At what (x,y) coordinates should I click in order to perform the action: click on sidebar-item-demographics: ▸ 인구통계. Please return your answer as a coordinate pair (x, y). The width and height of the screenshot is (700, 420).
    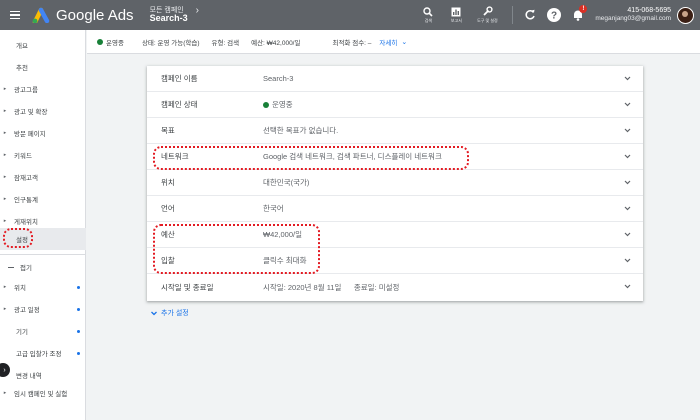
    Looking at the image, I should click on (43, 199).